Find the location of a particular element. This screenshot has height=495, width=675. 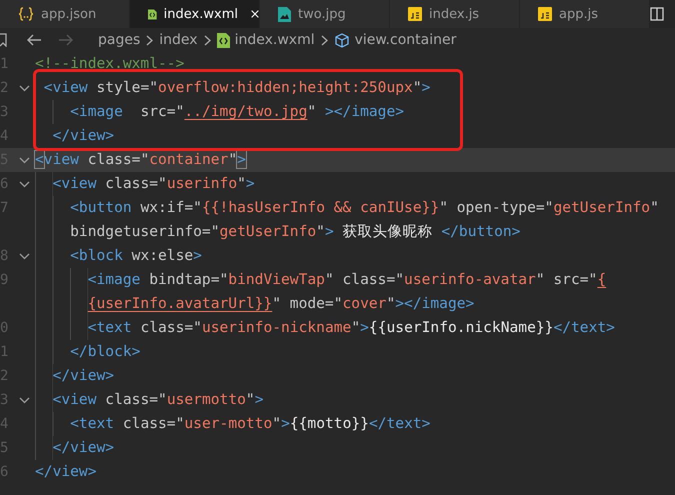

cube-icon is located at coordinates (342, 40).